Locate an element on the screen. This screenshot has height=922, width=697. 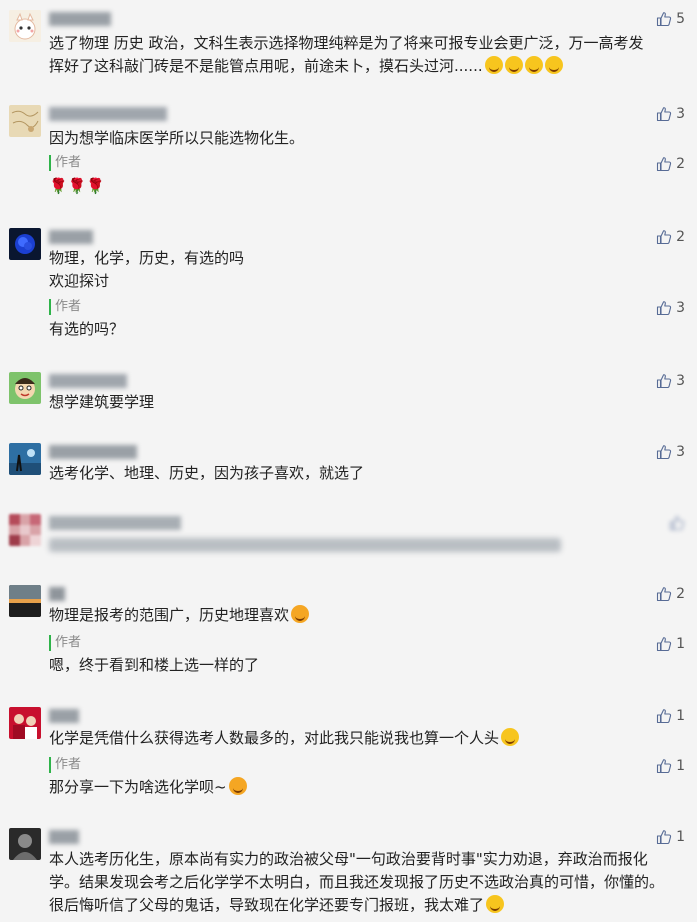
blurred-comment-text is located at coordinates (305, 545).